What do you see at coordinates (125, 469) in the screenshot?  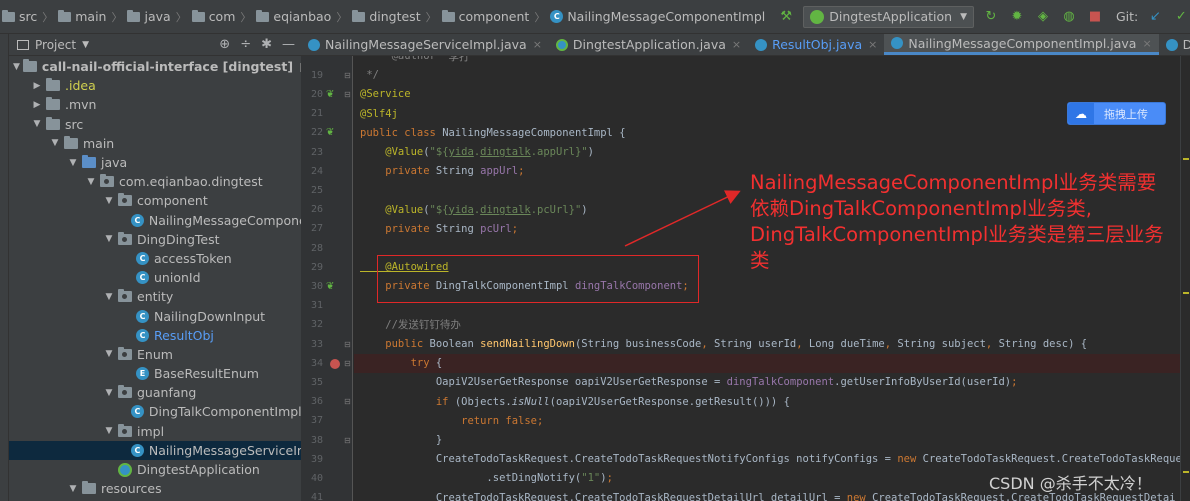 I see `spring-app-icon` at bounding box center [125, 469].